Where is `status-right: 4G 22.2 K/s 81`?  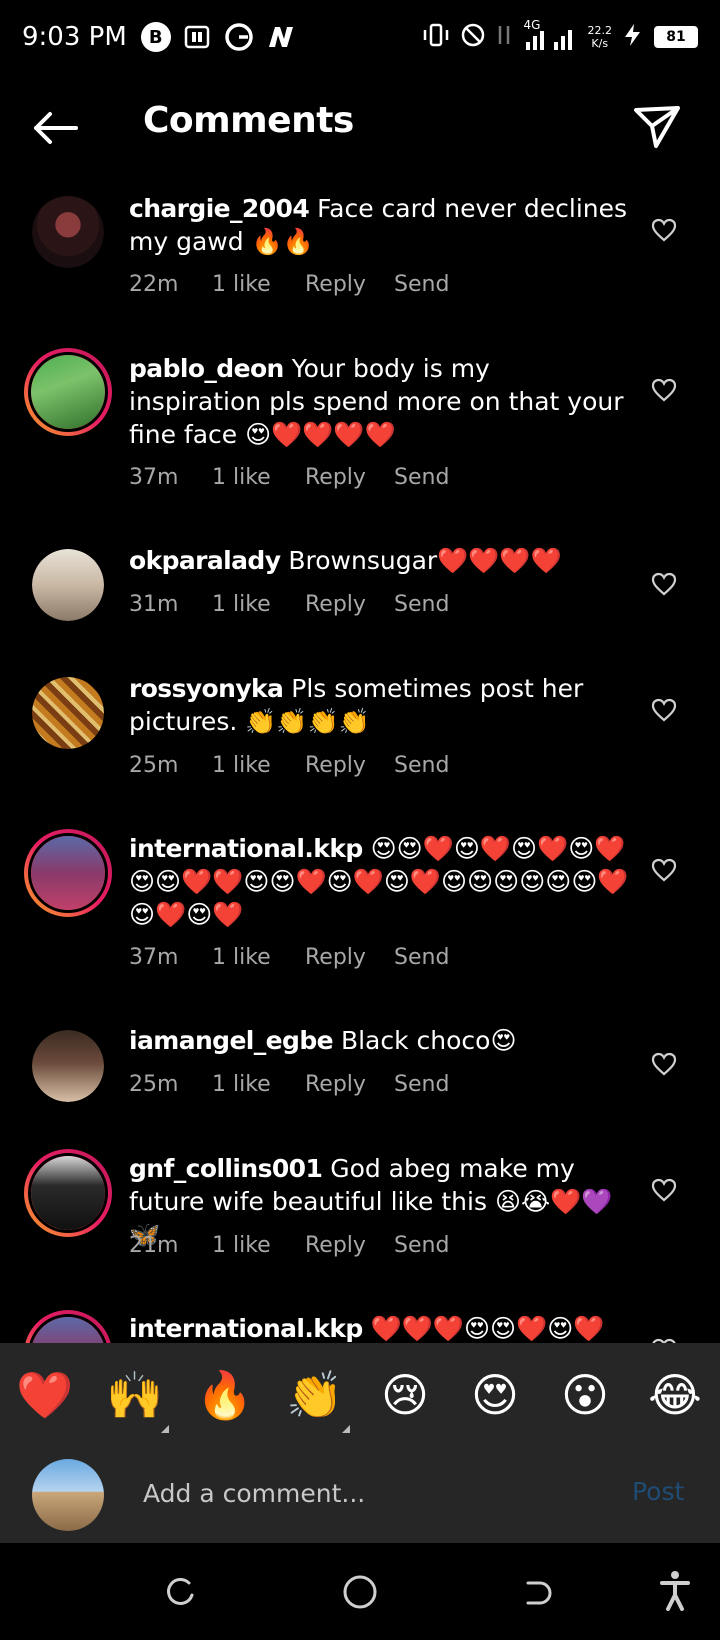 status-right: 4G 22.2 K/s 81 is located at coordinates (560, 35).